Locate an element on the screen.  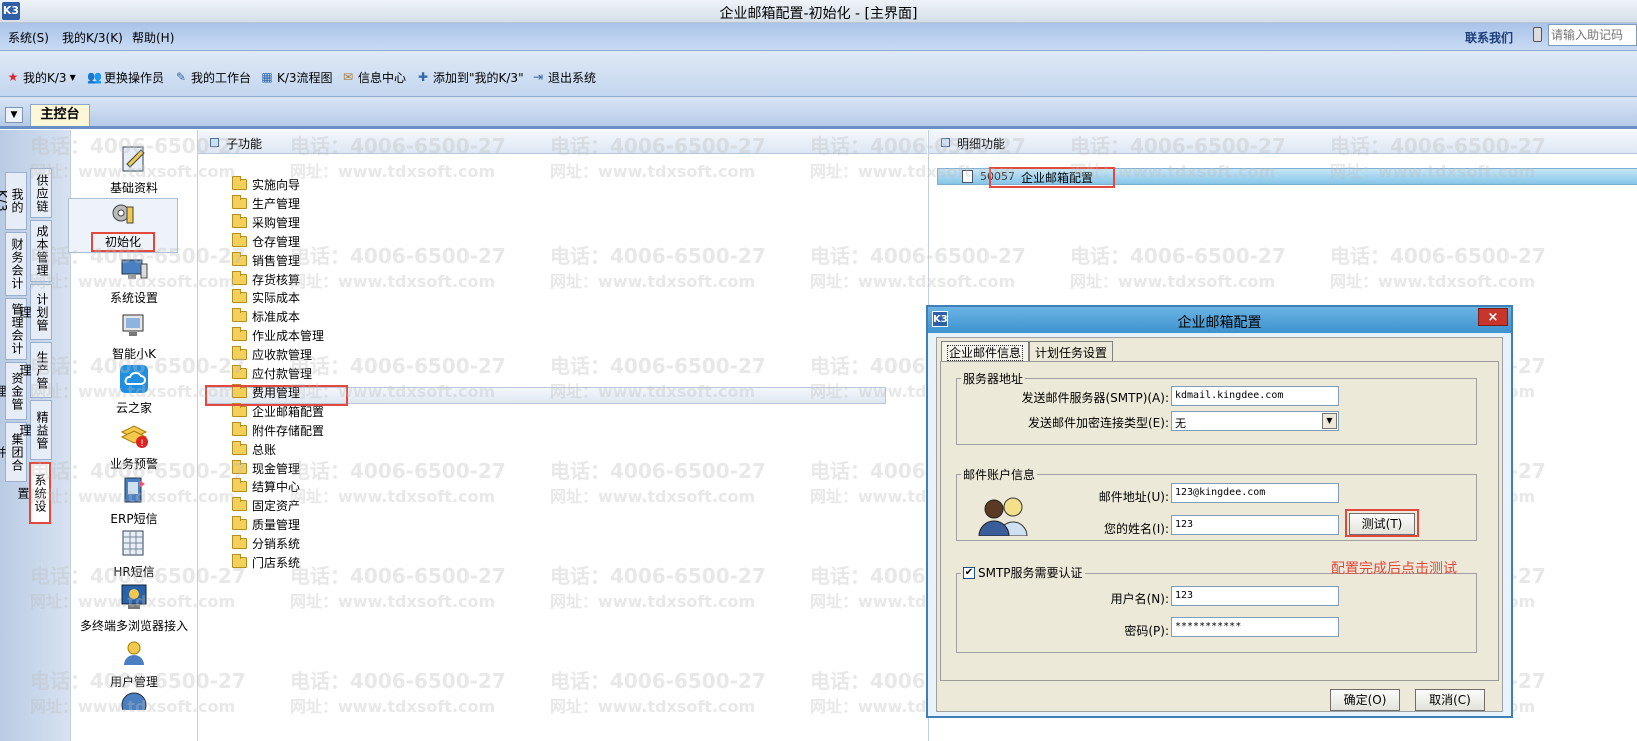
square-icon is located at coordinates (214, 142).